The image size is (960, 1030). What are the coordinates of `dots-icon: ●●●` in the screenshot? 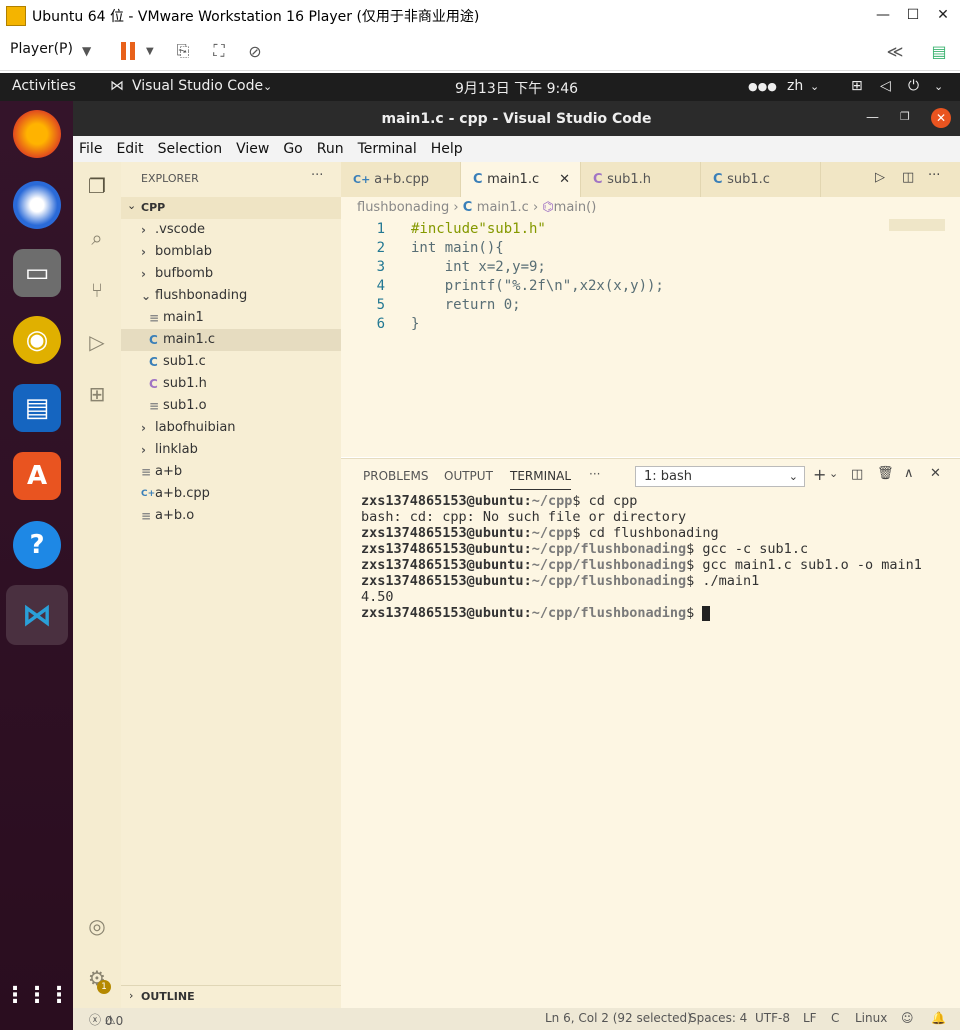 It's located at (762, 86).